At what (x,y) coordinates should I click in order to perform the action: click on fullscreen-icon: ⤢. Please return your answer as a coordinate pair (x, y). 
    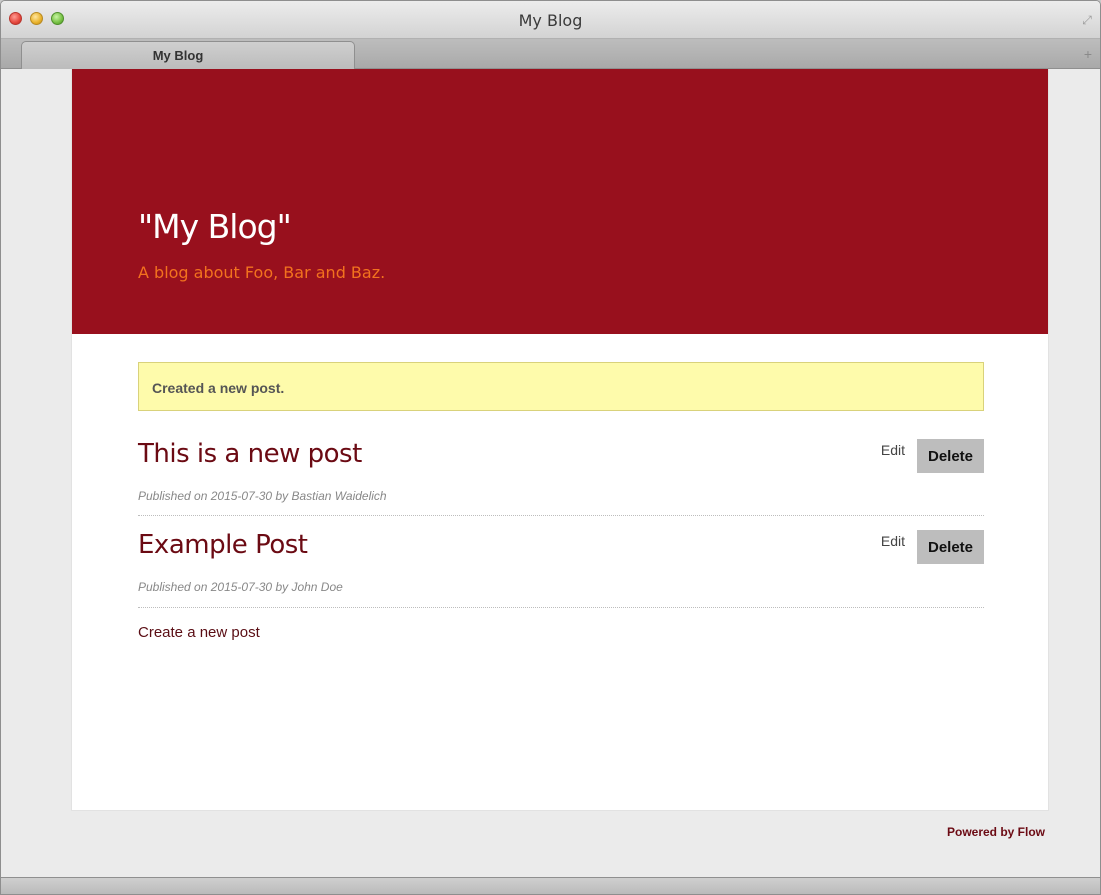
    Looking at the image, I should click on (1087, 20).